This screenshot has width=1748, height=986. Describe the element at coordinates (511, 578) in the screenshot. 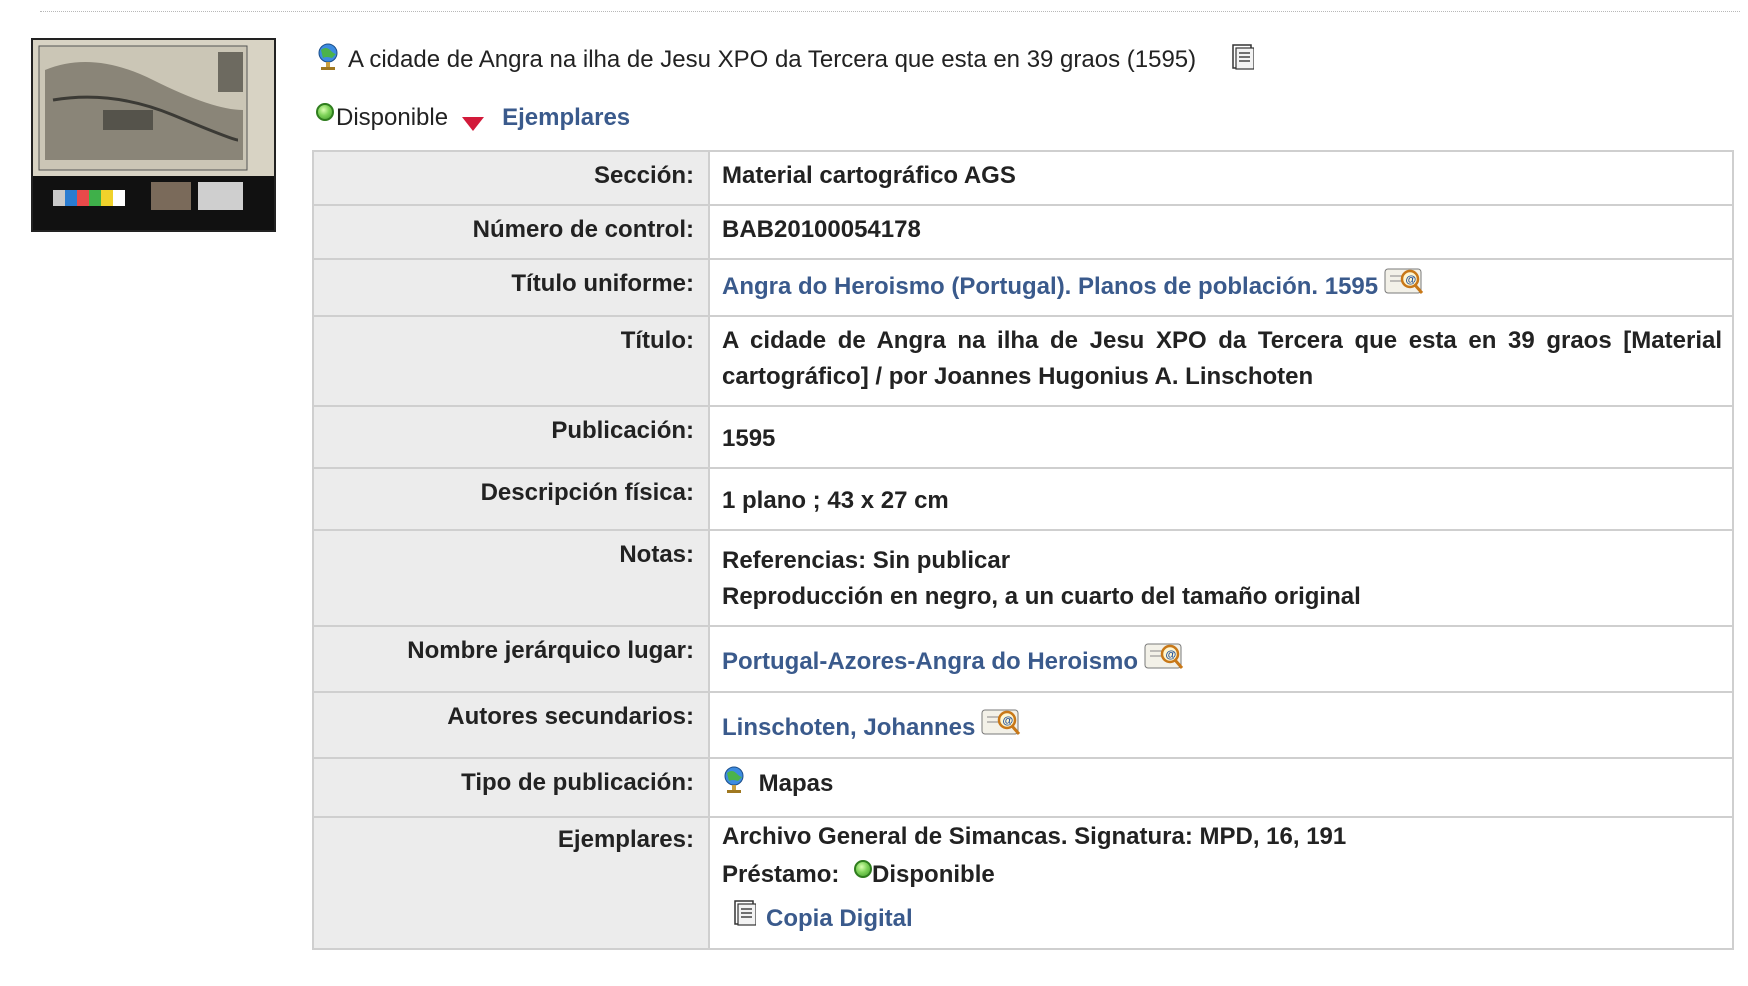

I see `field-label: Notas:` at that location.